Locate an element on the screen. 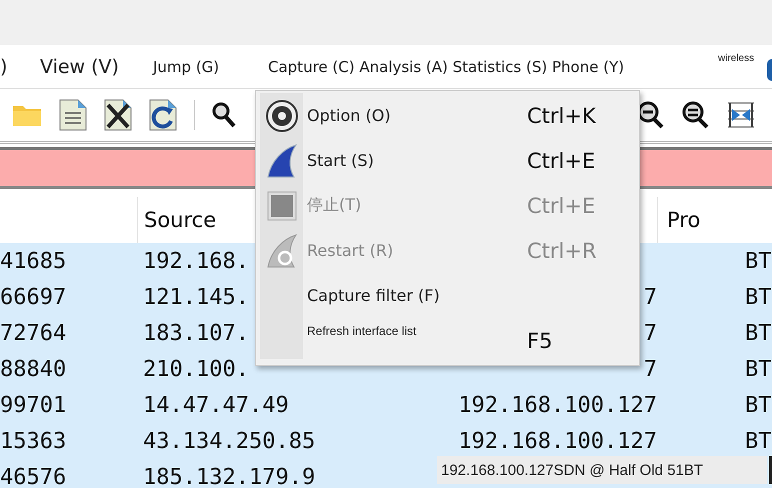 The width and height of the screenshot is (772, 488). table-cell: 192.168. is located at coordinates (196, 261).